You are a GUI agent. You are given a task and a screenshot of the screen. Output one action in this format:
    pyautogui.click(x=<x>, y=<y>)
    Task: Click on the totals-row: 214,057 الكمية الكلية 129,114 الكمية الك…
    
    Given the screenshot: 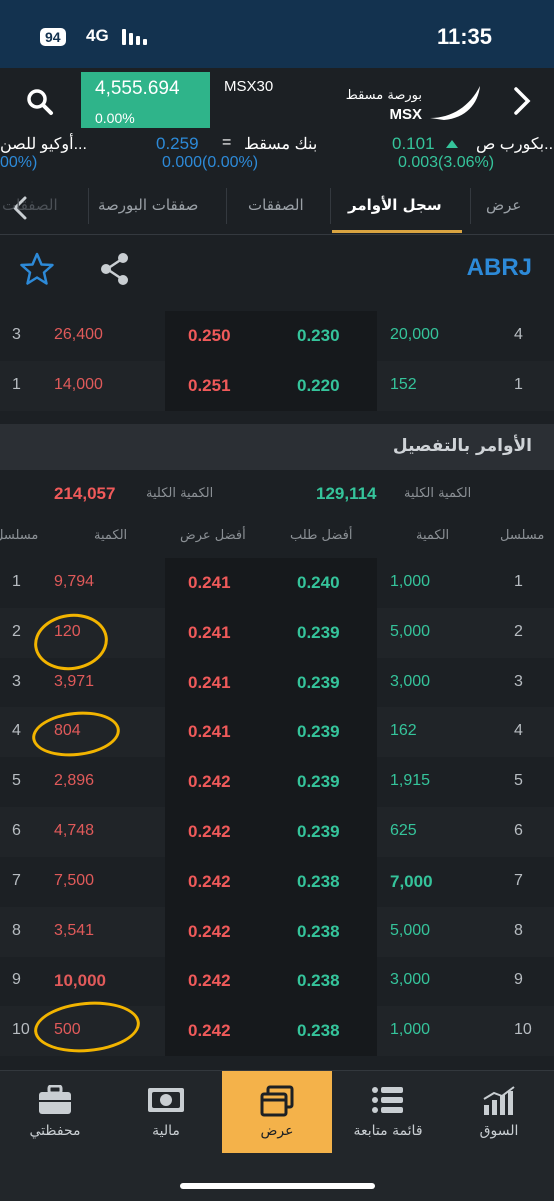 What is the action you would take?
    pyautogui.click(x=277, y=495)
    